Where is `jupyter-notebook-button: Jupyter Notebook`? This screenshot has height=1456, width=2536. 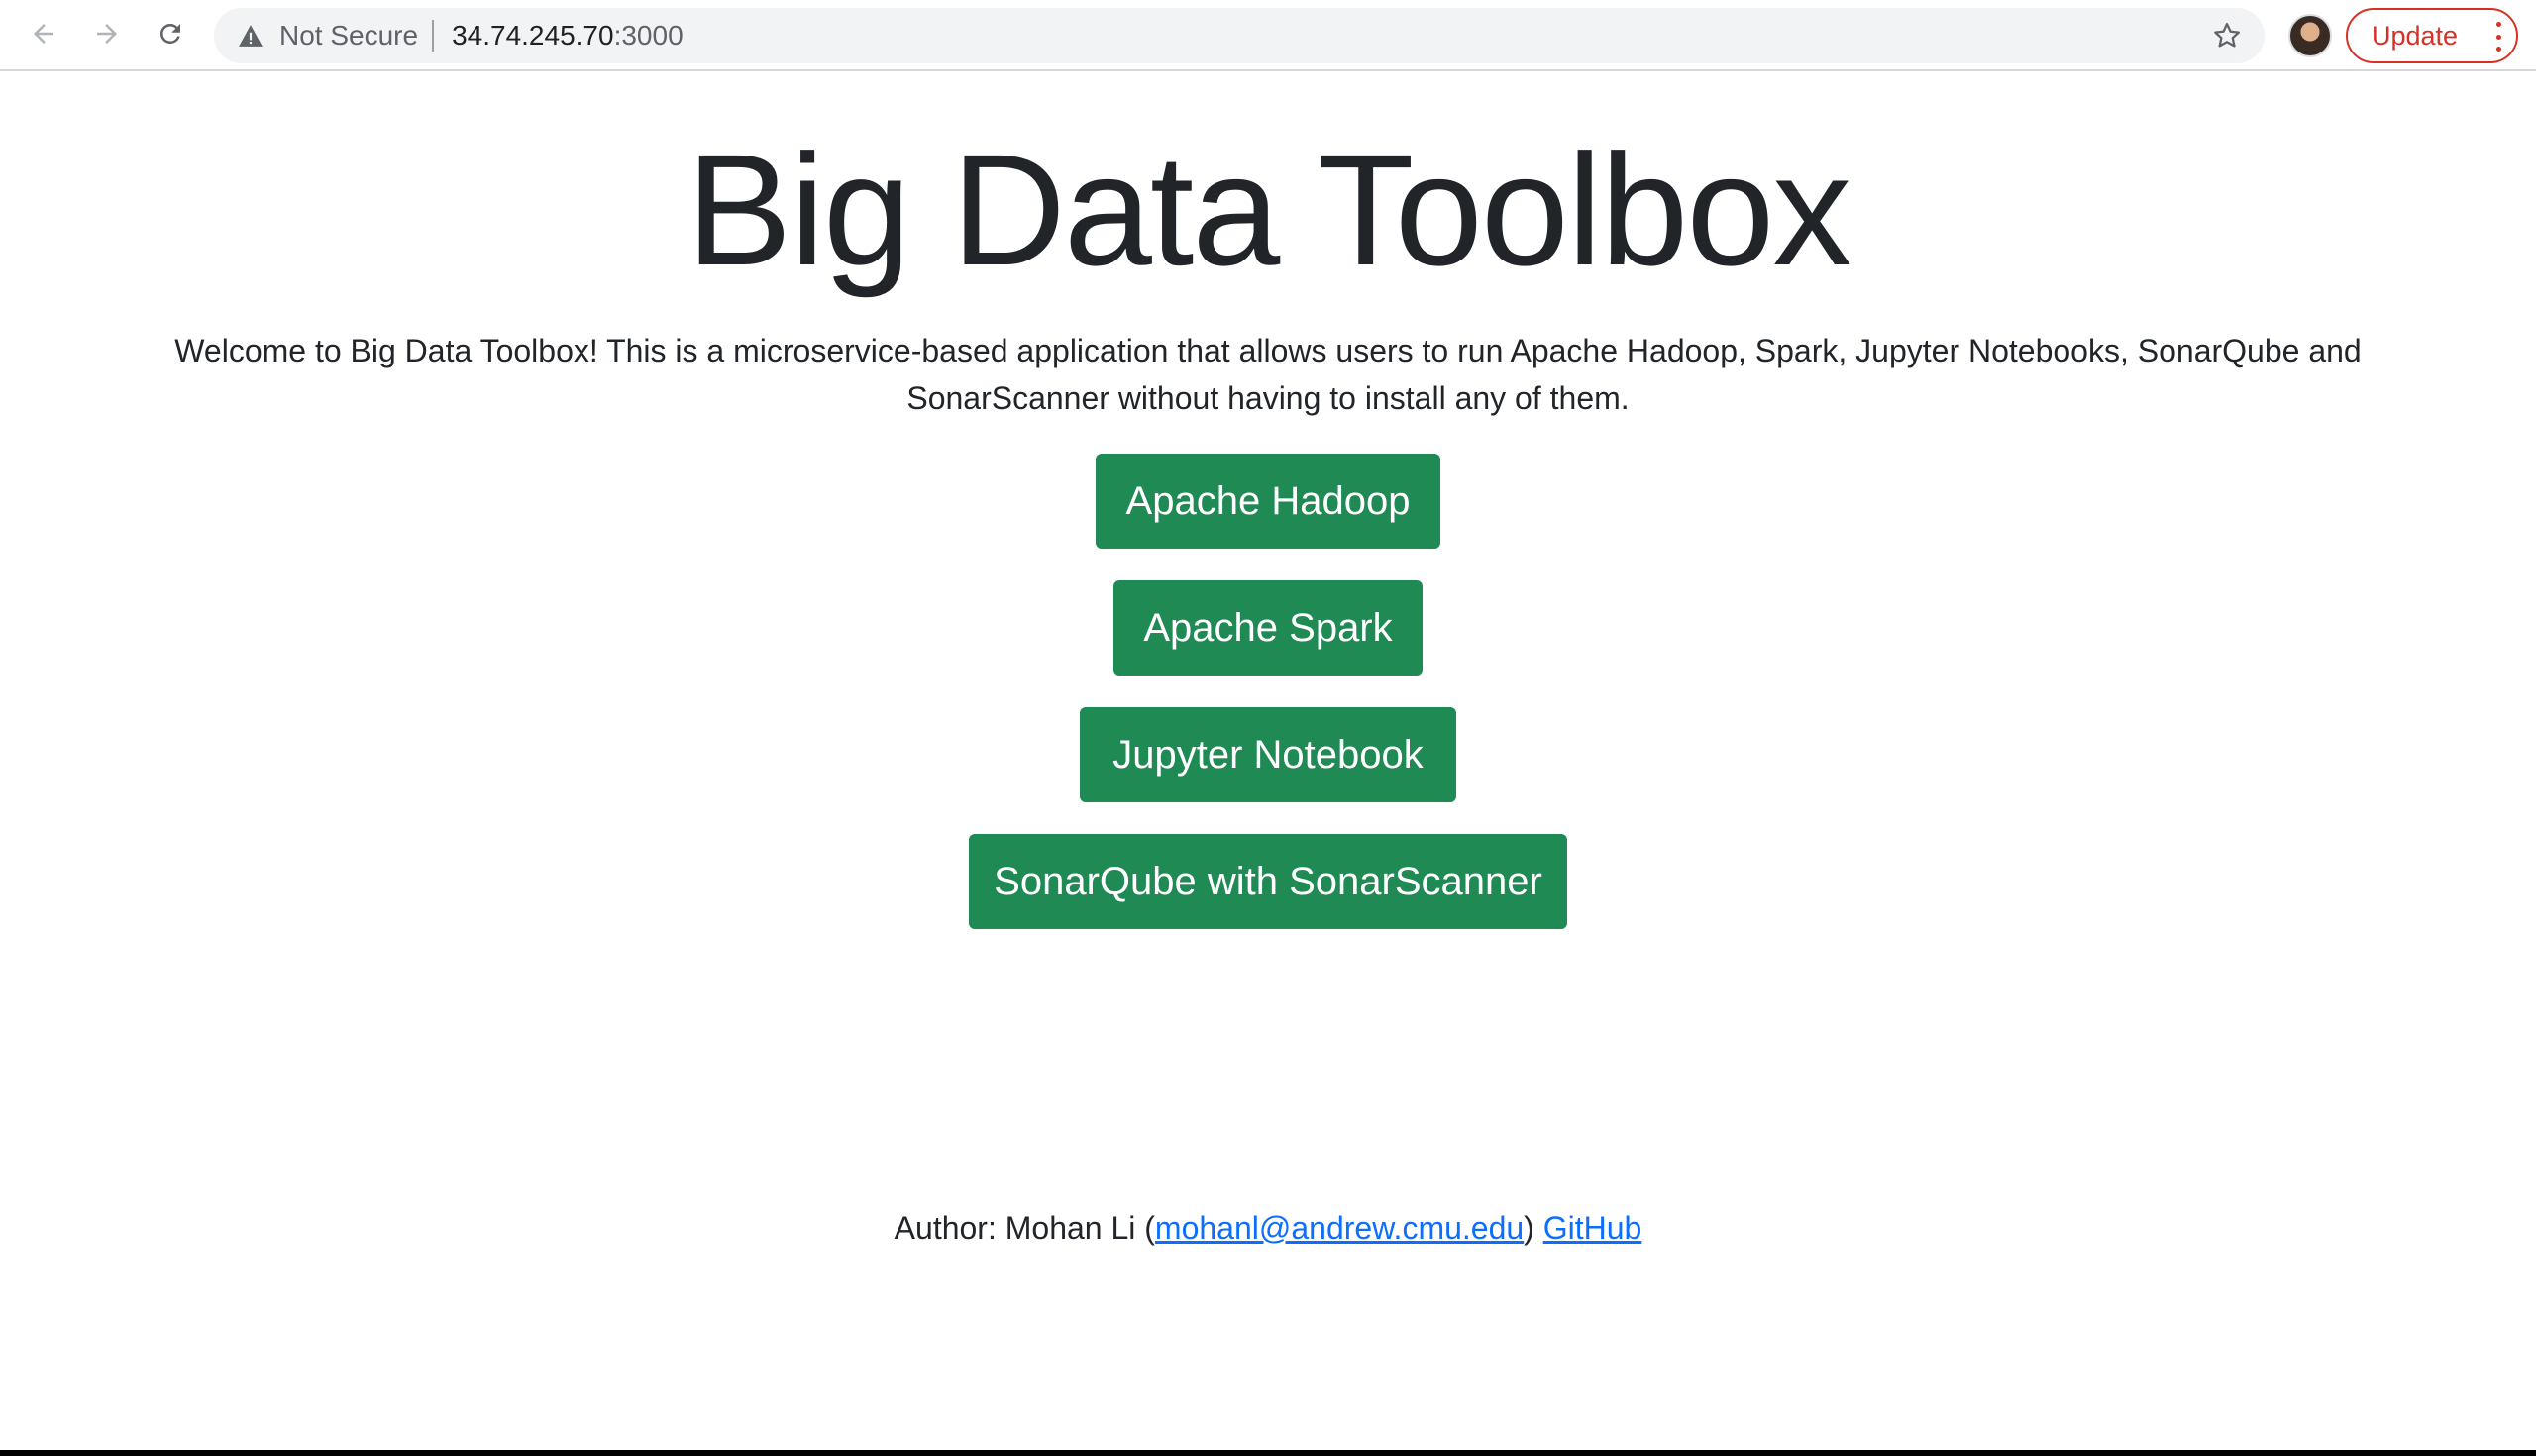 jupyter-notebook-button: Jupyter Notebook is located at coordinates (1268, 754).